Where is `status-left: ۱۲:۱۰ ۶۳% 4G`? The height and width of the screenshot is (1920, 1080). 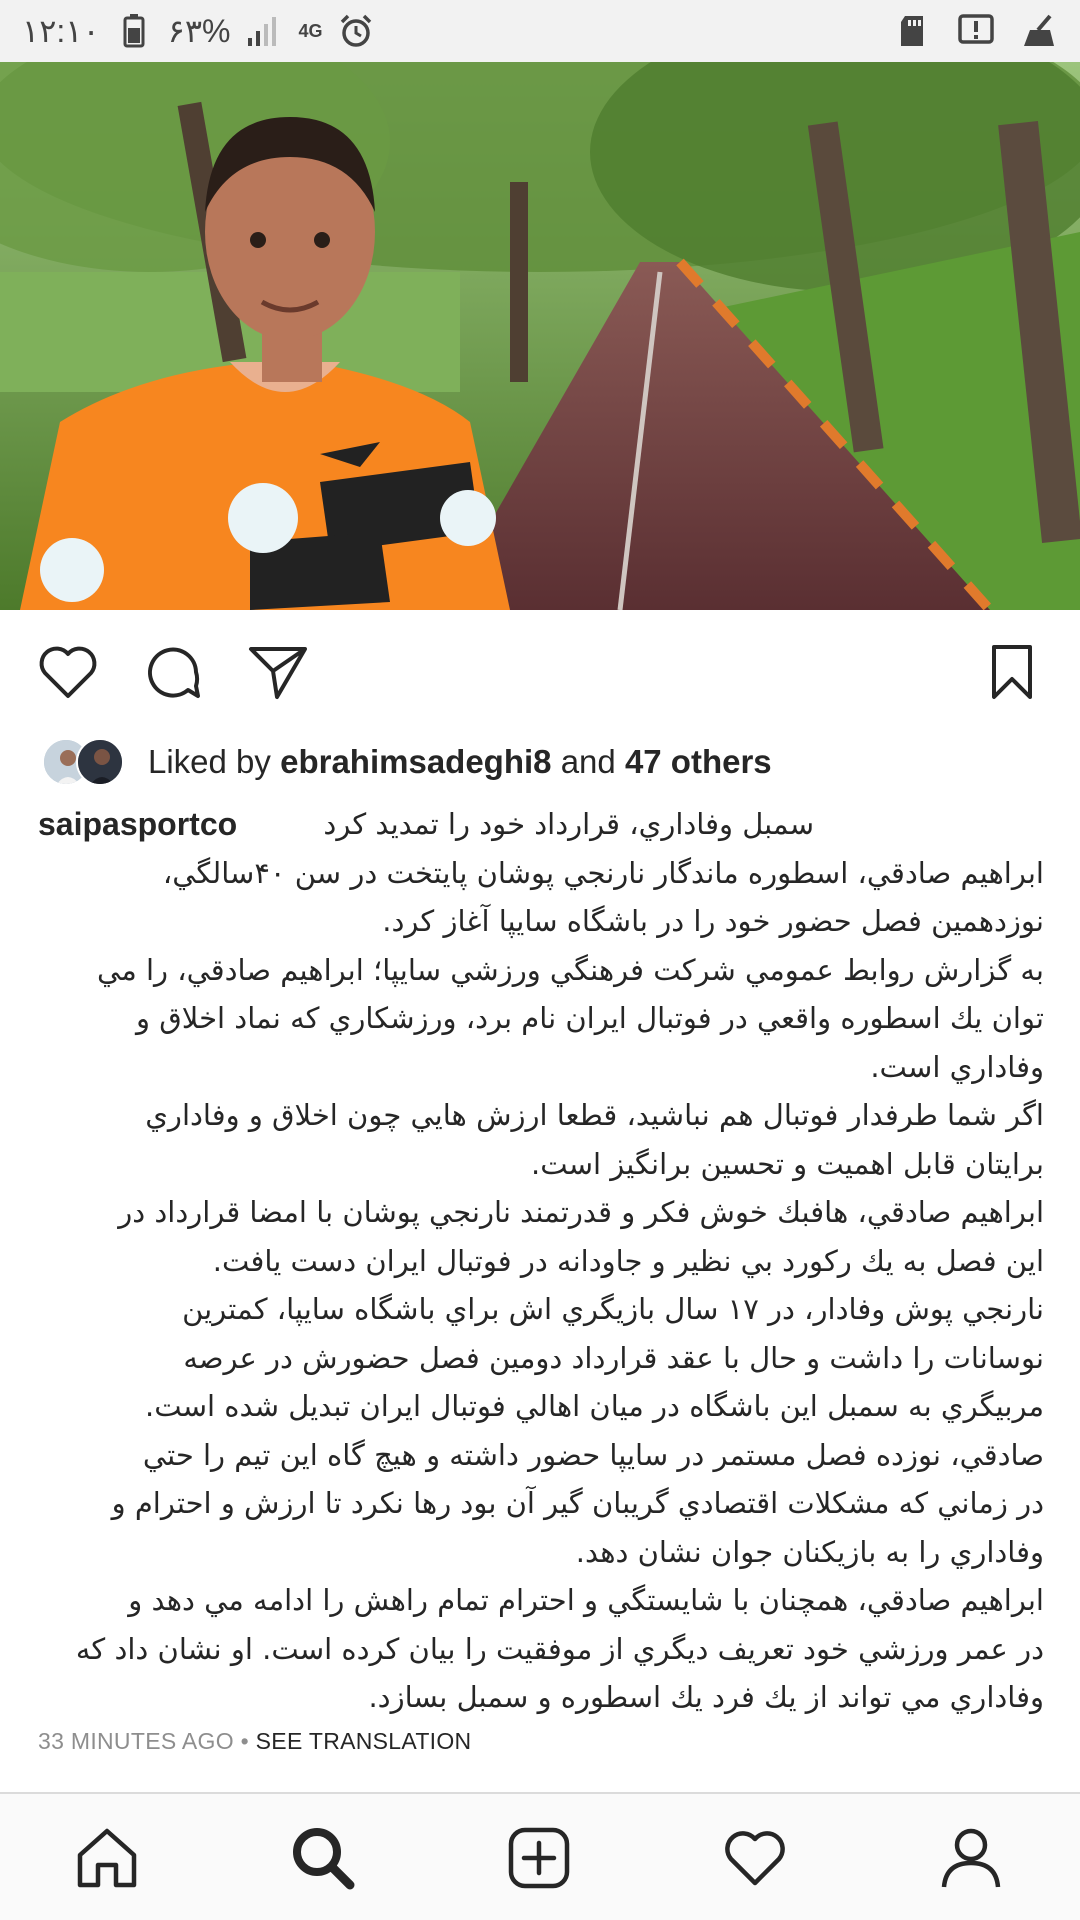
status-left: ۱۲:۱۰ ۶۳% 4G is located at coordinates (199, 31).